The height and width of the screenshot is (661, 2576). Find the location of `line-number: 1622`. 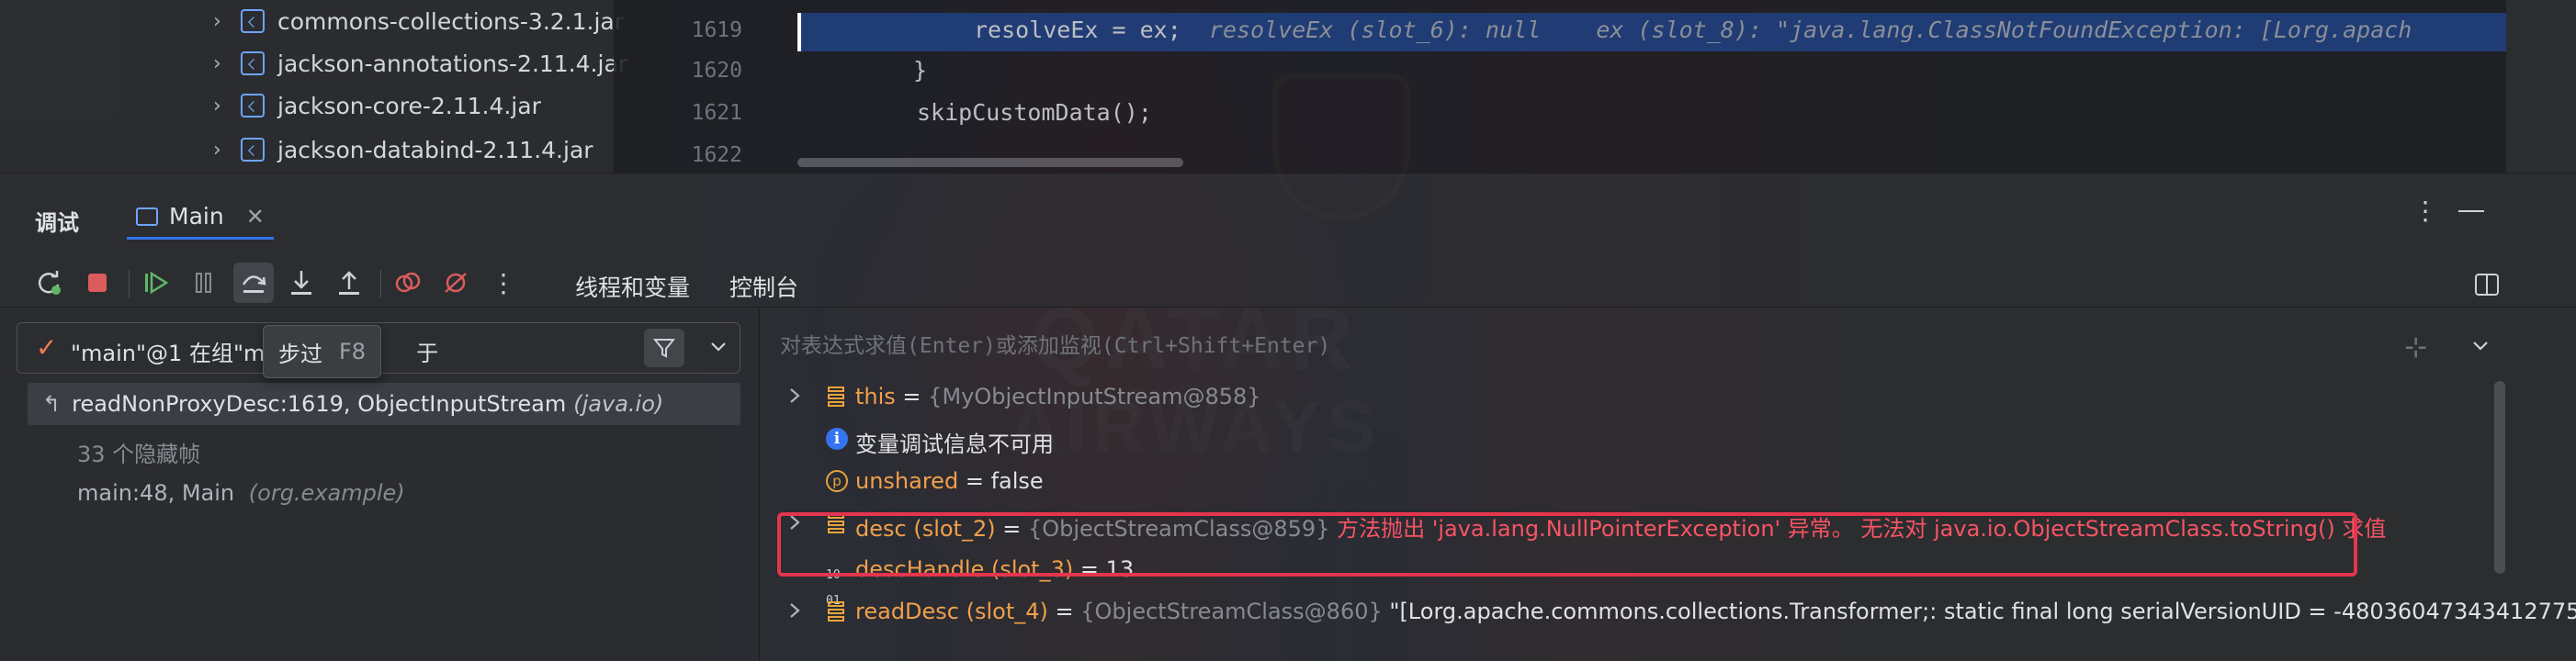

line-number: 1622 is located at coordinates (716, 155).